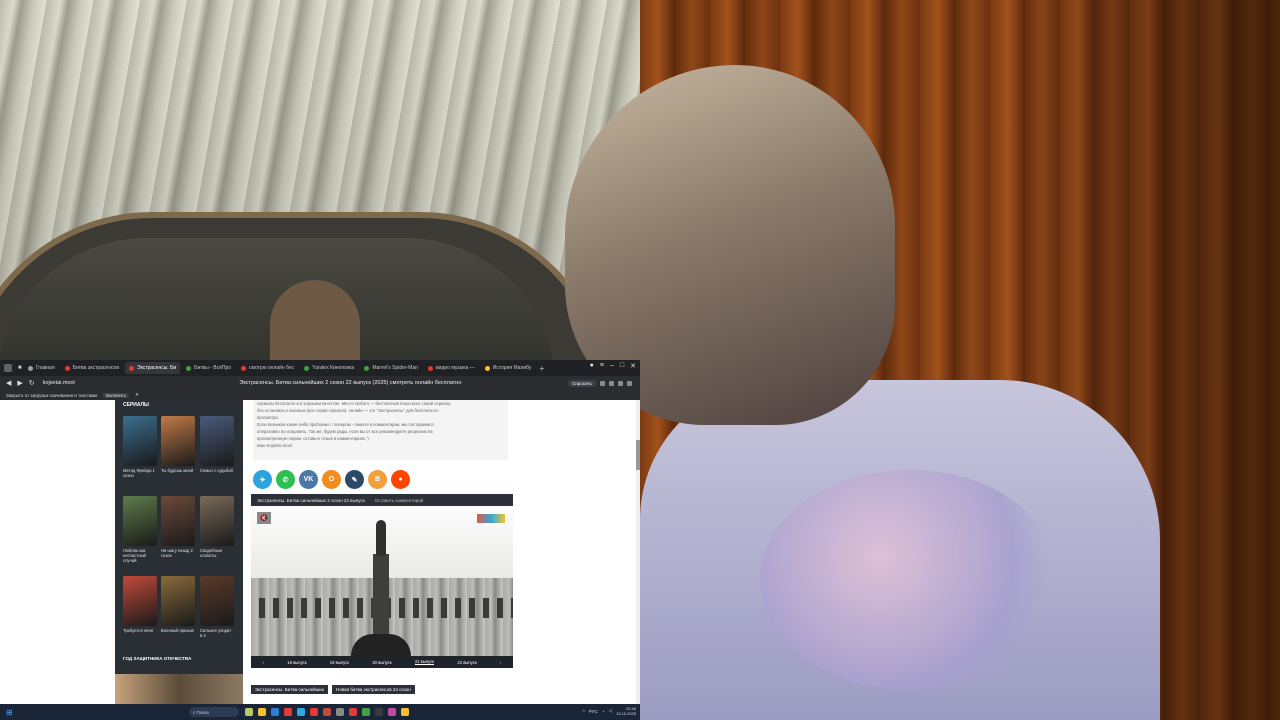 The image size is (1280, 720). I want to click on mute-icon: 🔇, so click(264, 518).